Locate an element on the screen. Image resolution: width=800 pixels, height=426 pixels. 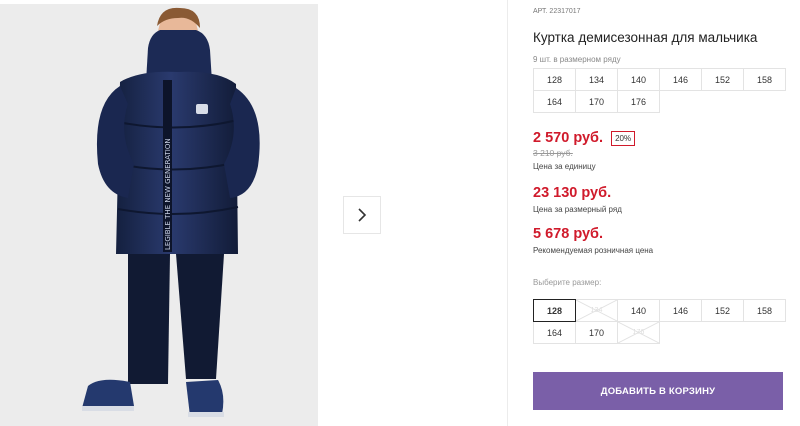
size-option-label: 140 is located at coordinates (638, 310).